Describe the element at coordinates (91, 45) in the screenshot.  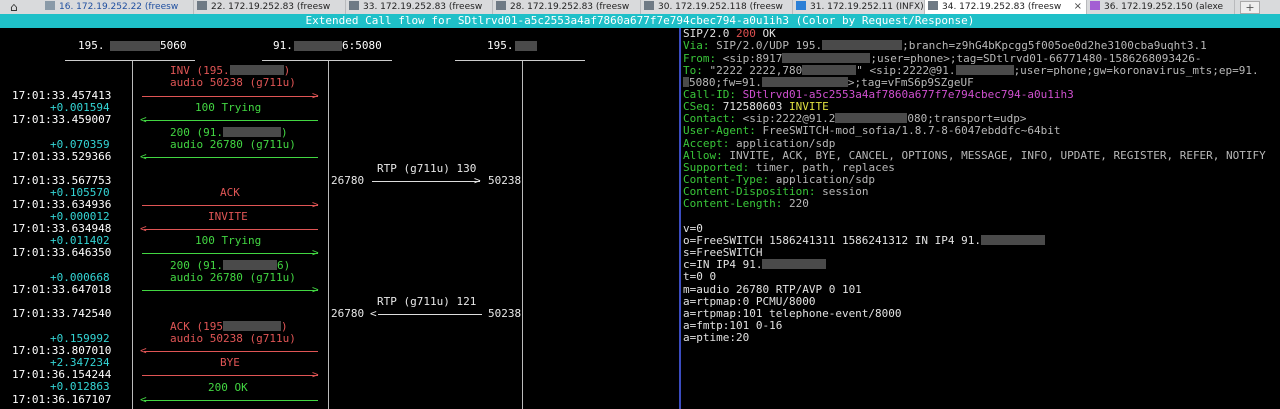
I see `host-1-ip: 195.` at that location.